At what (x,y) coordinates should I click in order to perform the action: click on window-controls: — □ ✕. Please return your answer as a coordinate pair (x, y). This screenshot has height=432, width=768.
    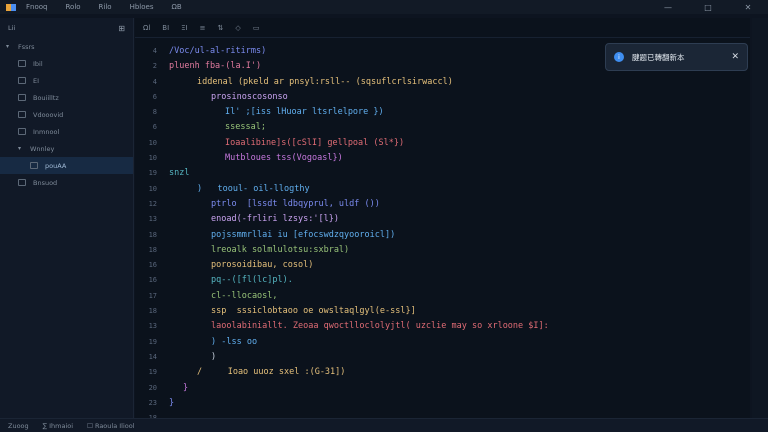
    Looking at the image, I should click on (708, 7).